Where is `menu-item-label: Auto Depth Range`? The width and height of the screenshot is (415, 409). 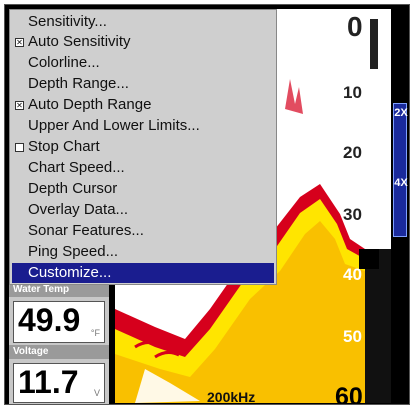 menu-item-label: Auto Depth Range is located at coordinates (90, 104).